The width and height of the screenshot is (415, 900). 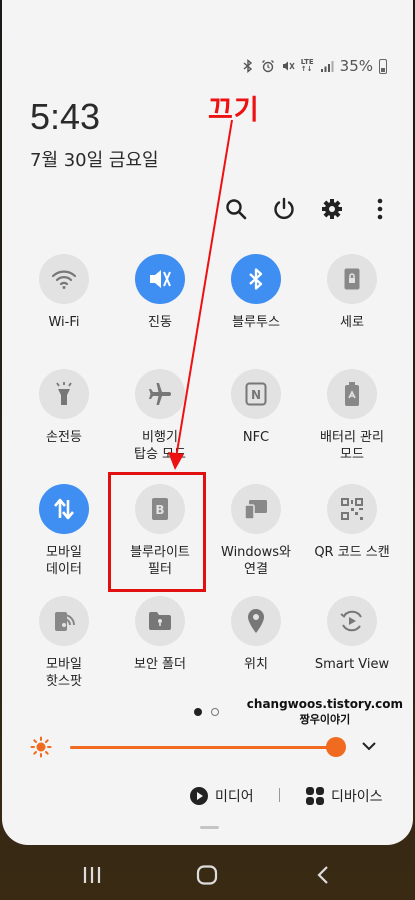 I want to click on page-dot-active, so click(x=198, y=712).